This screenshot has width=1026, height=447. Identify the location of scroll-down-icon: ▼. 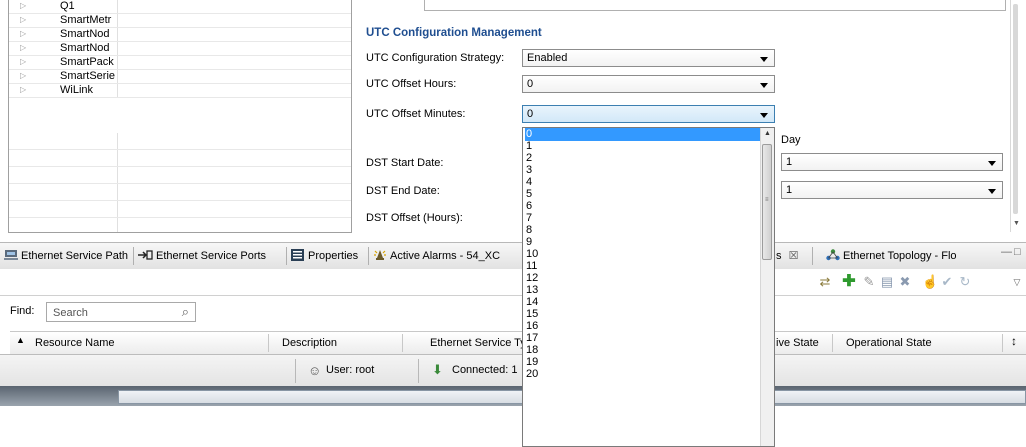
(1016, 223).